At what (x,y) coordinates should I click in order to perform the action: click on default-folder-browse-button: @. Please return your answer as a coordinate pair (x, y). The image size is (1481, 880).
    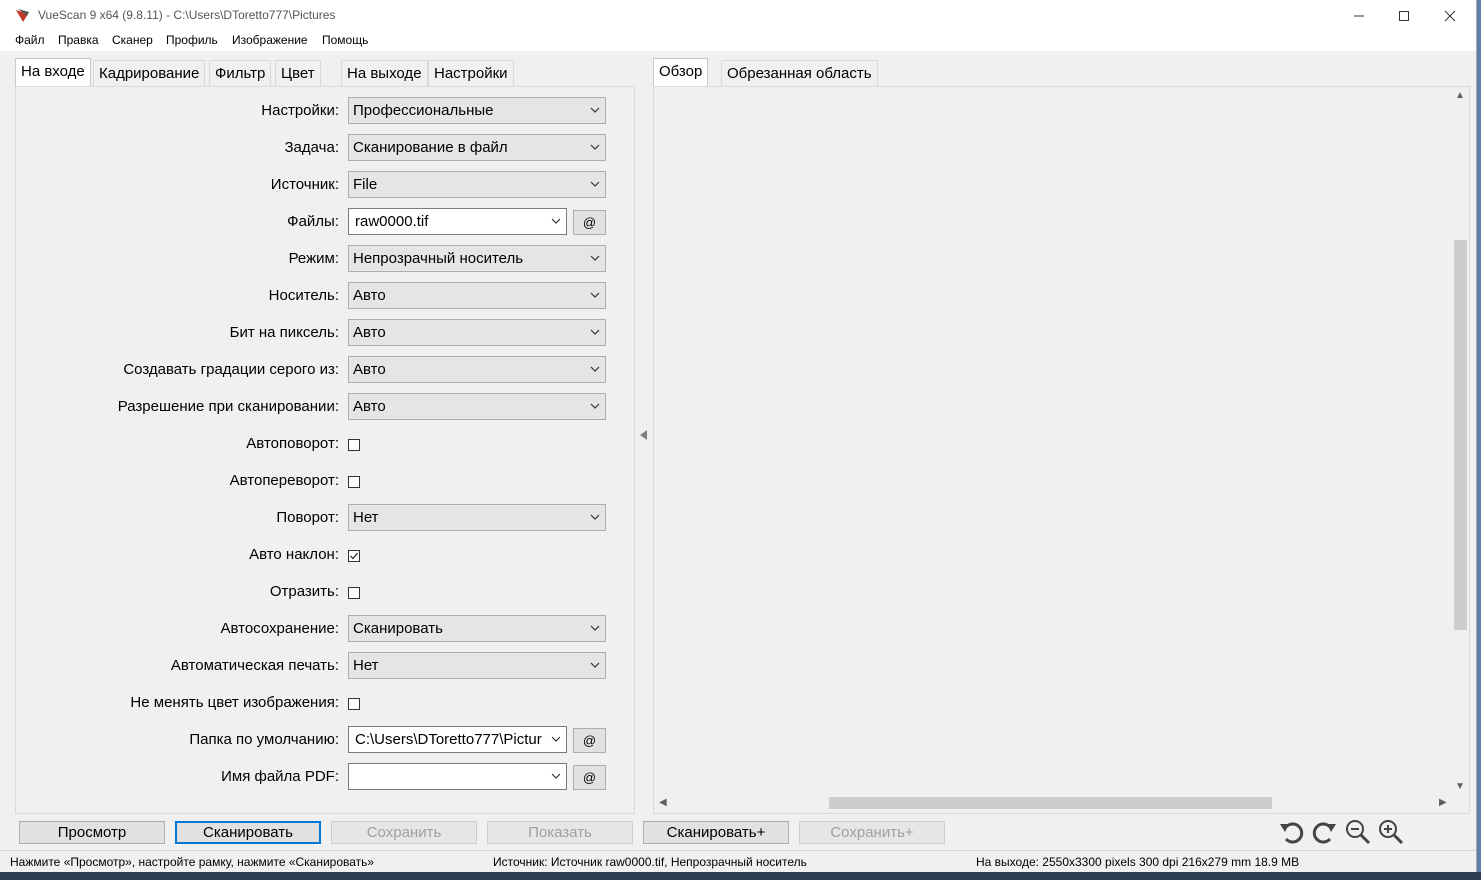
    Looking at the image, I should click on (589, 740).